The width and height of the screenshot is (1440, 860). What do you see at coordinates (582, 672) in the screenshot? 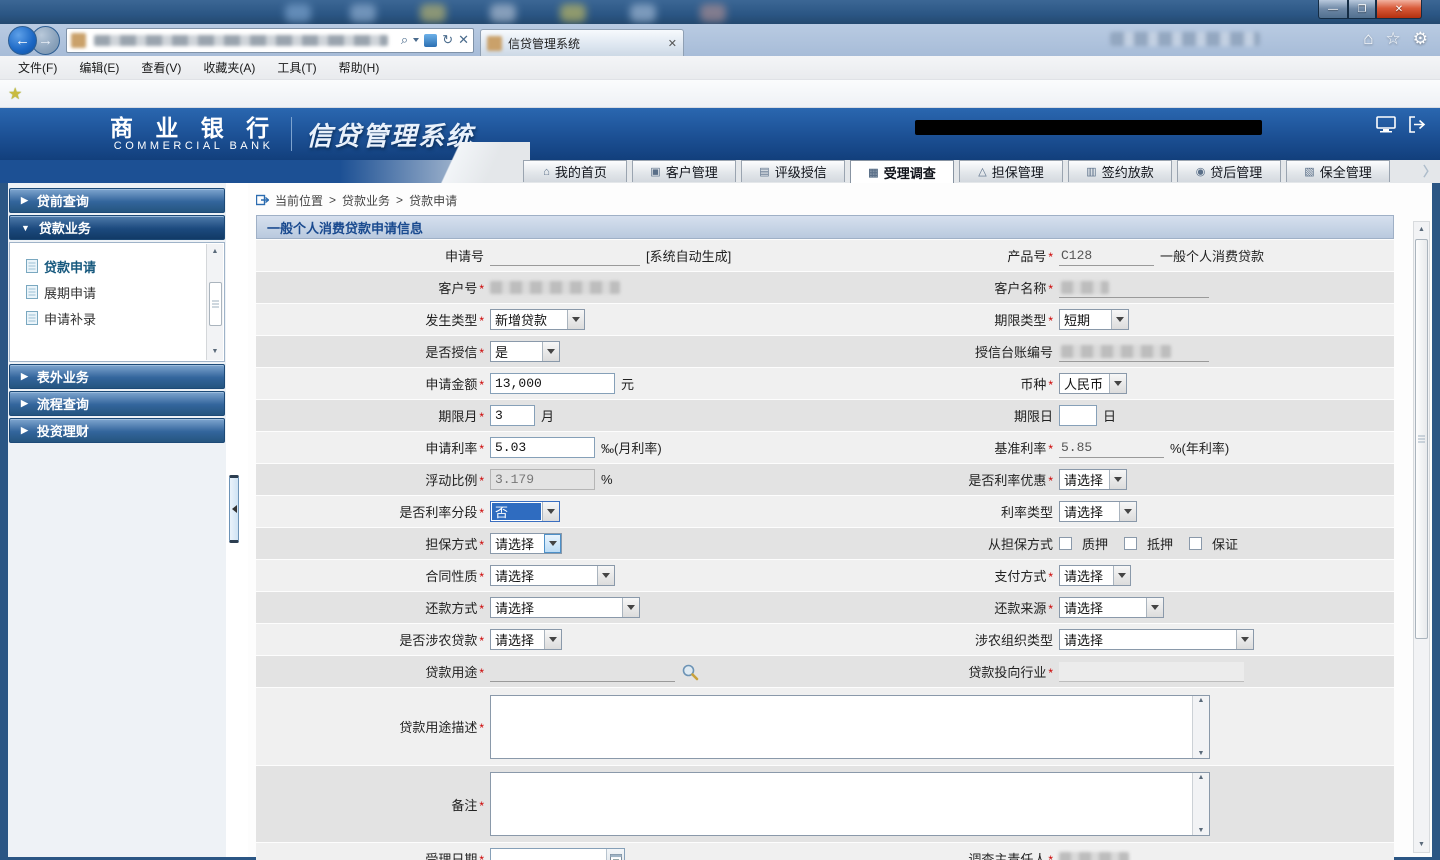
I see `loan-purpose-input` at bounding box center [582, 672].